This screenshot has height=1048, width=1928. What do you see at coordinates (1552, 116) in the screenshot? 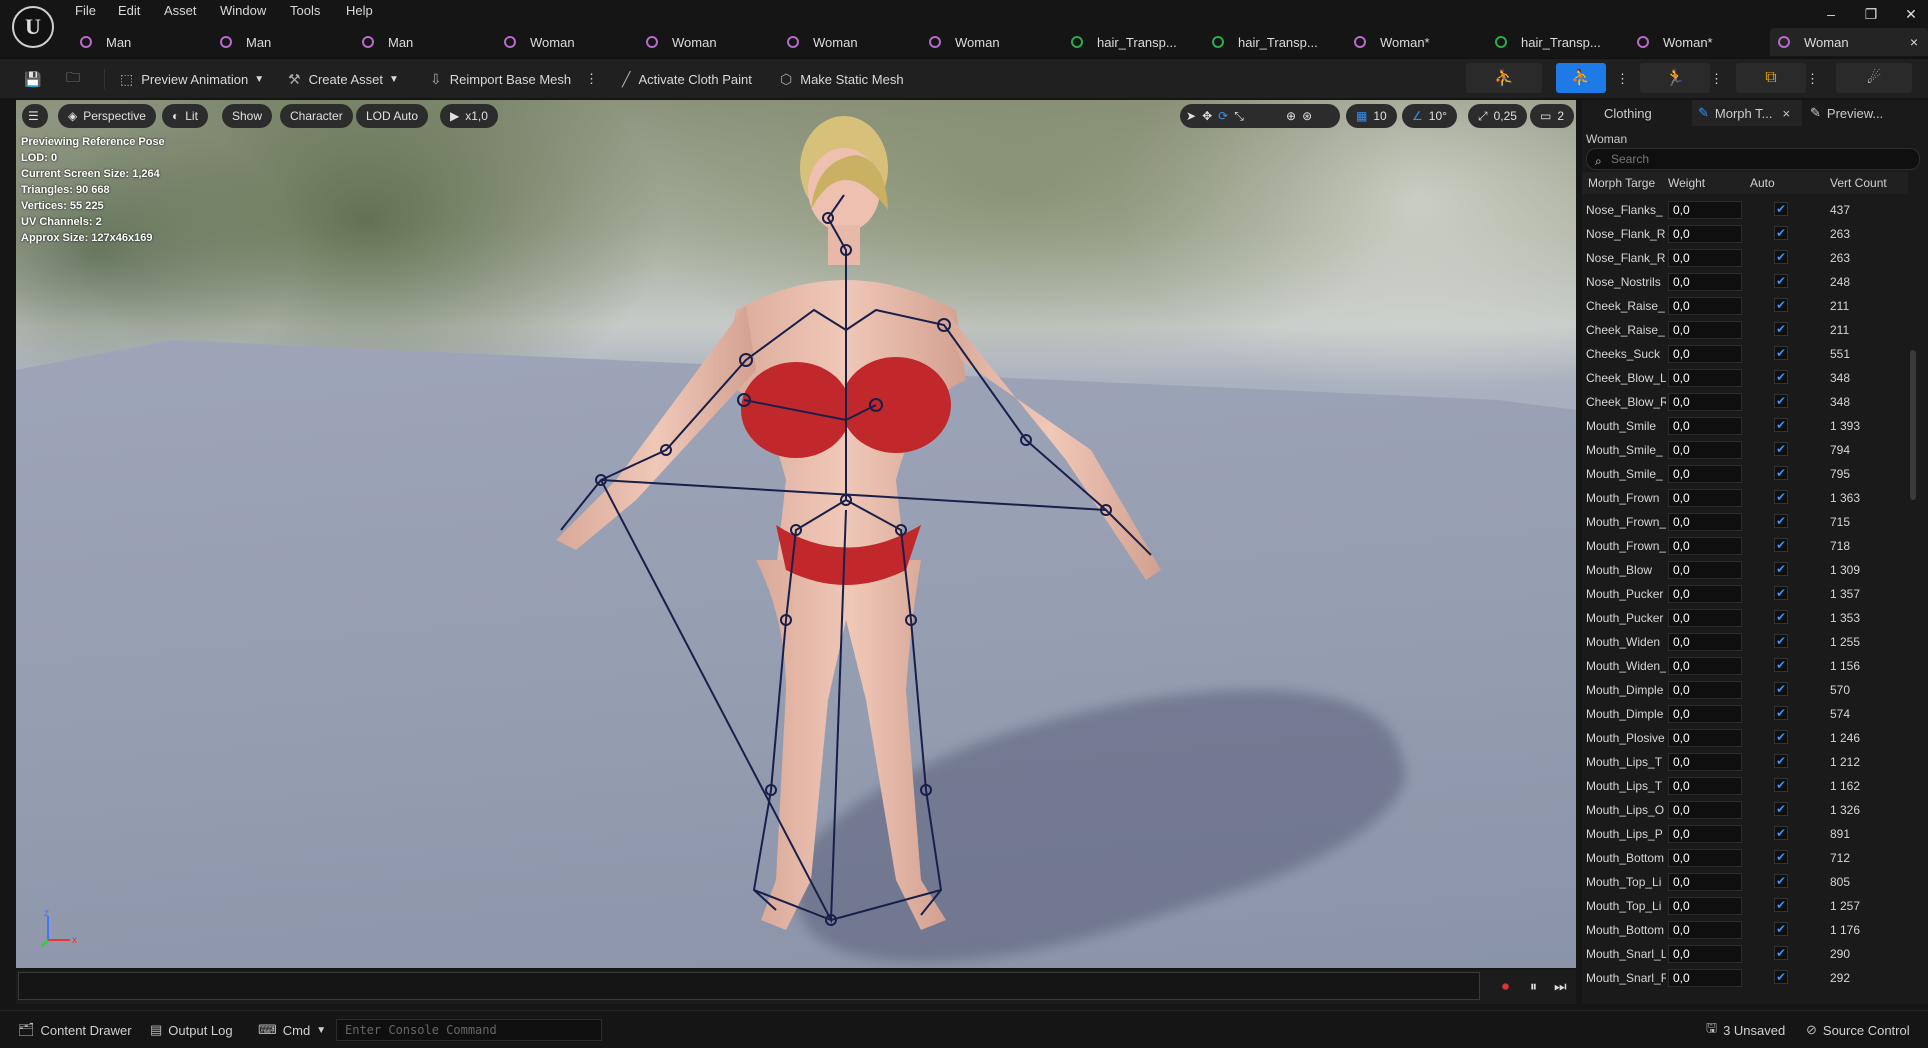
I see `camera-speed-button: ▭ 2` at bounding box center [1552, 116].